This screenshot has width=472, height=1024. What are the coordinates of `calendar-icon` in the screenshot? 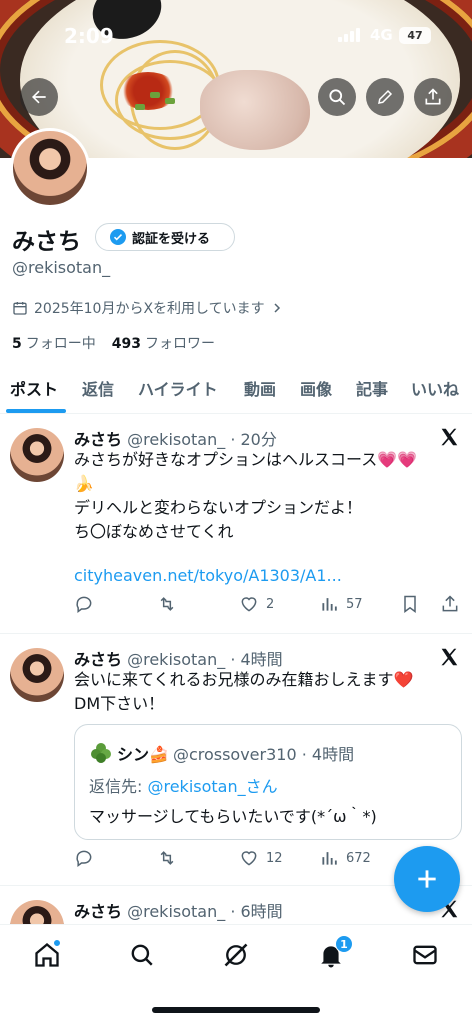 It's located at (20, 308).